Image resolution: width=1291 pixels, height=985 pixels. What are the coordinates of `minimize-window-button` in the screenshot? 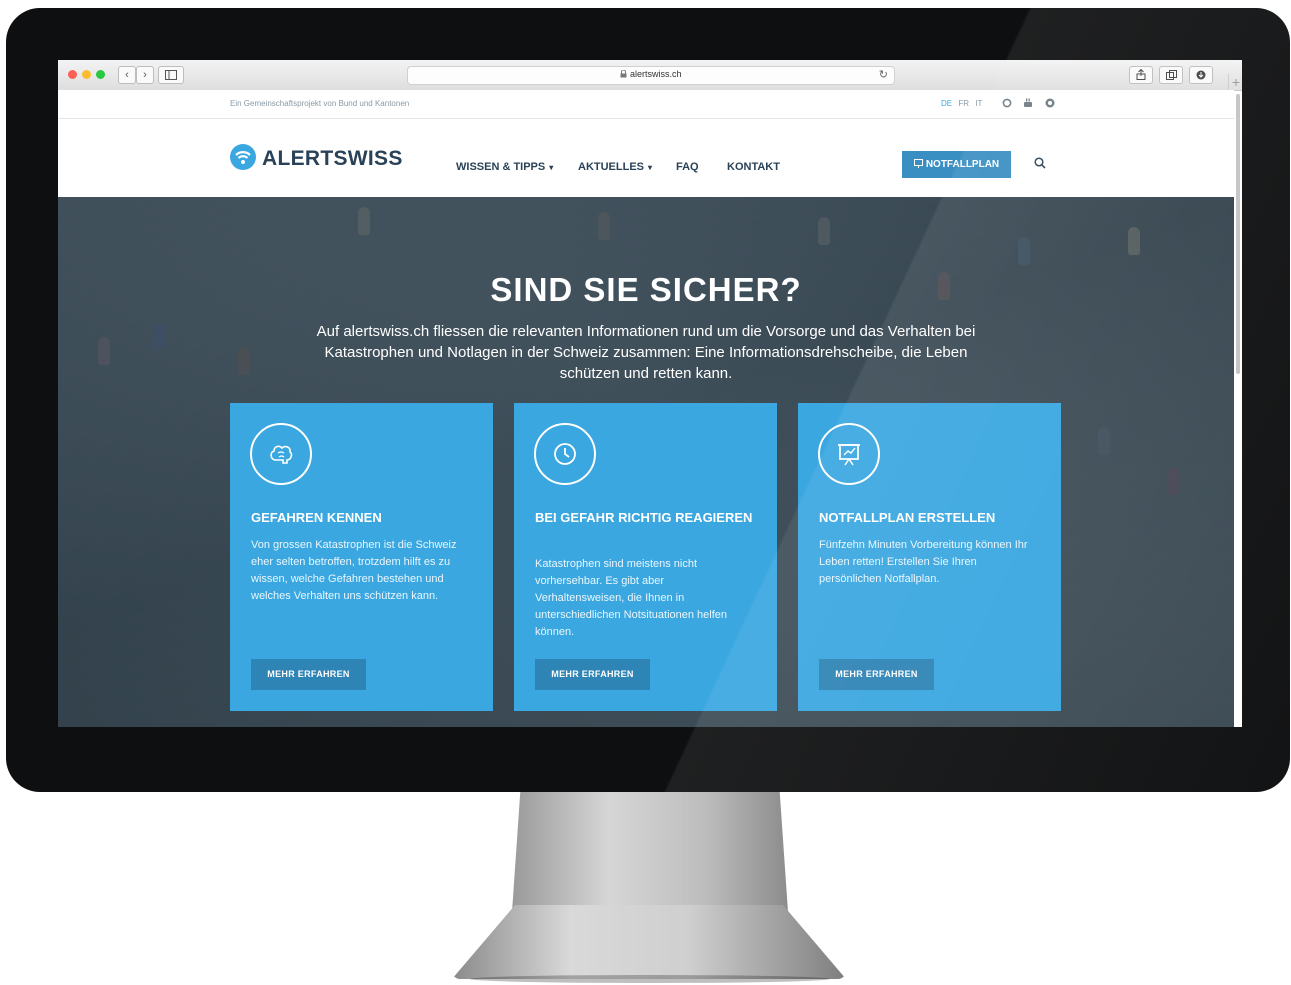 It's located at (86, 74).